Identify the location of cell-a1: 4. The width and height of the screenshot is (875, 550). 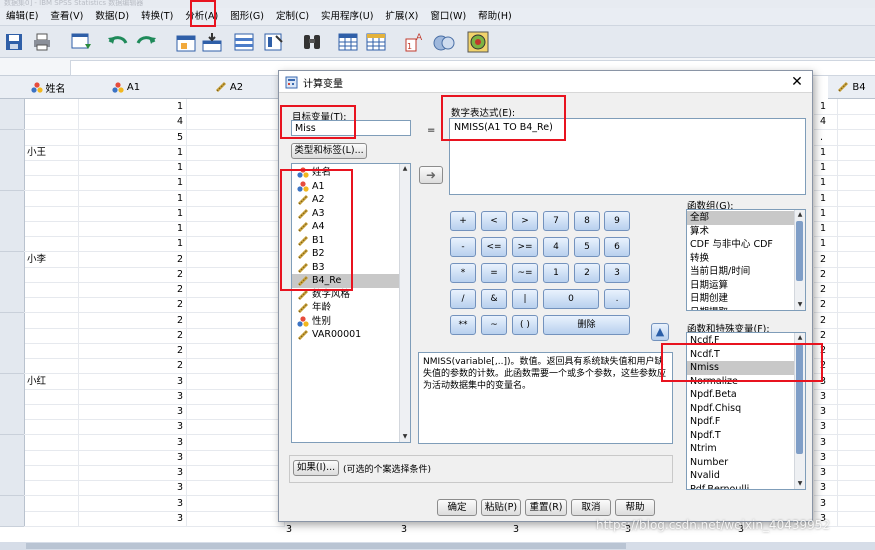
(129, 122).